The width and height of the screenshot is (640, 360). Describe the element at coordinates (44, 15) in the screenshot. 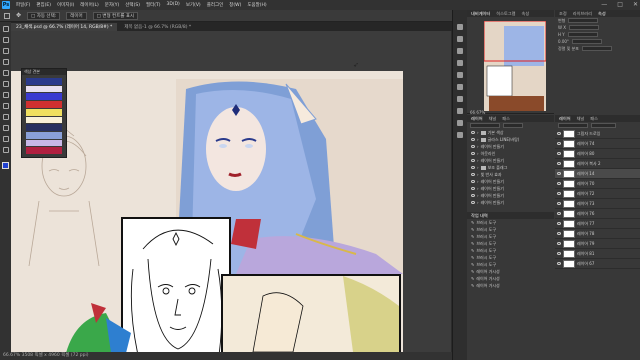

I see `auto-select-checkbox: □ 자동 선택:` at that location.